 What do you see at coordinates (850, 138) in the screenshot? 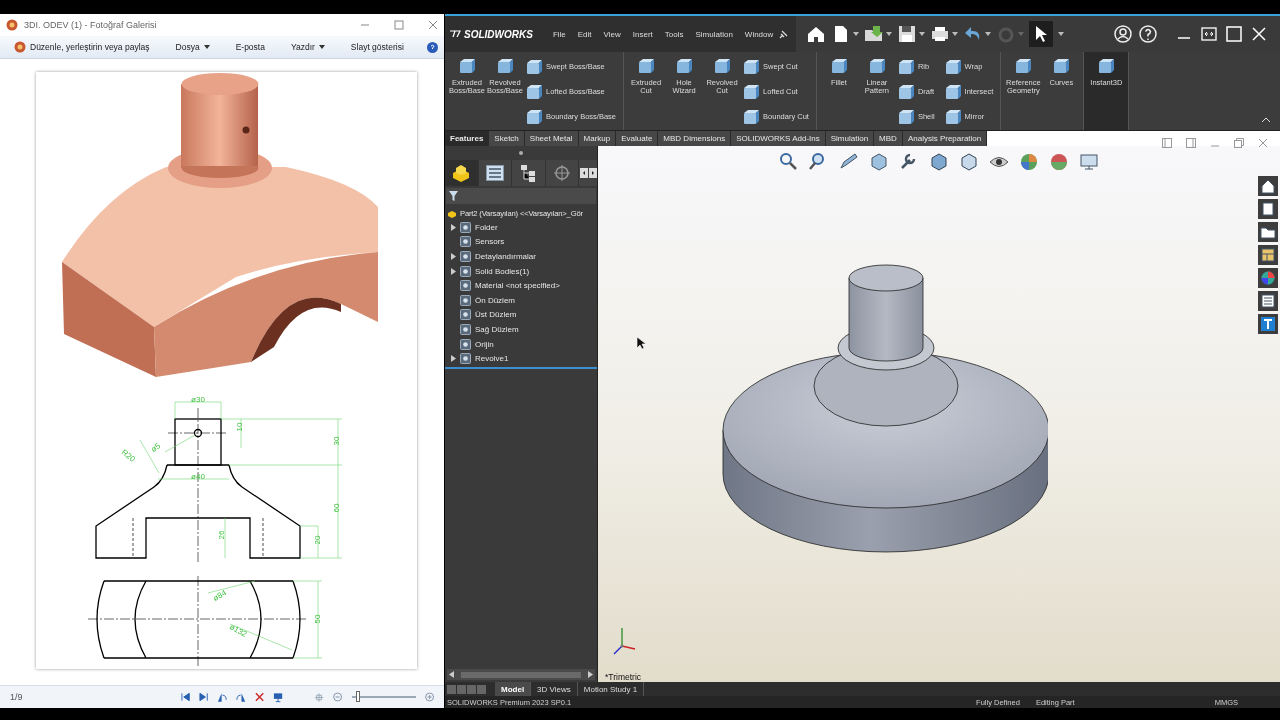
I see `ribbon-tab: Simulation` at bounding box center [850, 138].